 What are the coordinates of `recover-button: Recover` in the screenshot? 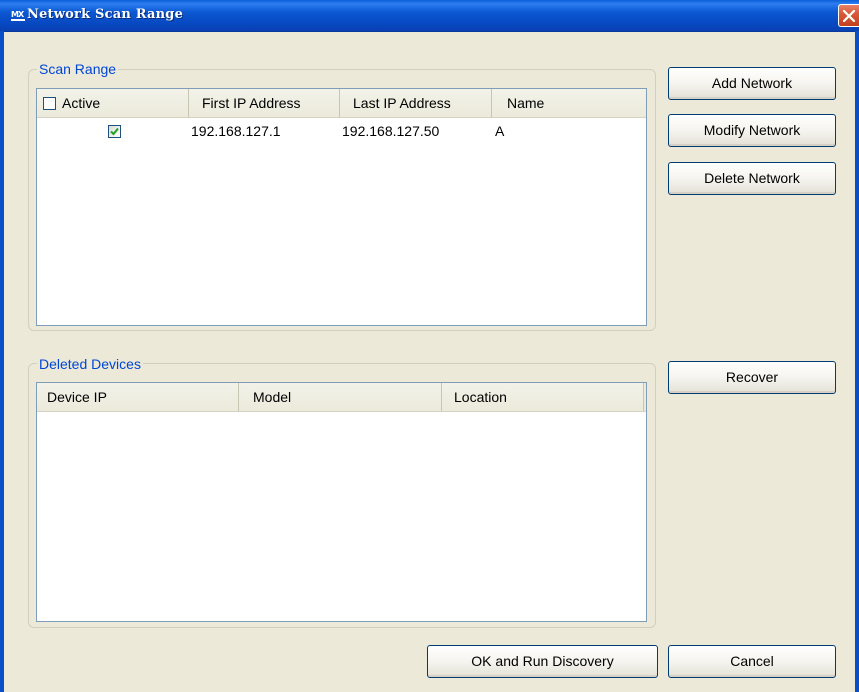 It's located at (752, 377).